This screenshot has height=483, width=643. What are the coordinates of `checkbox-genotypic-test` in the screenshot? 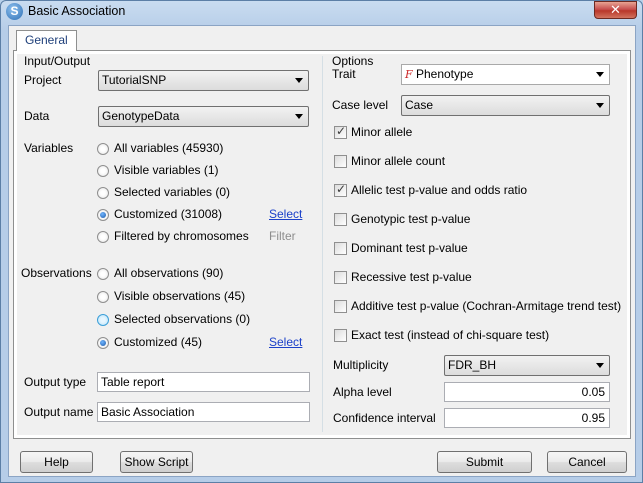 It's located at (340, 219).